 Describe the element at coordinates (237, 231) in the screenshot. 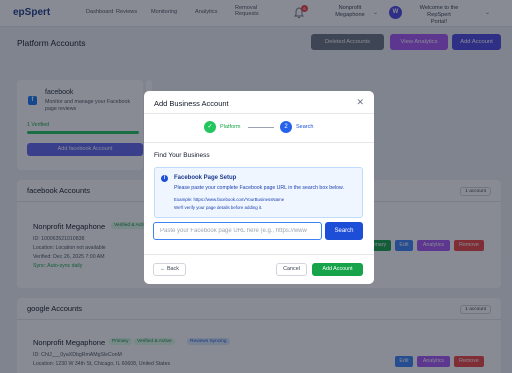

I see `facebook-url-input` at that location.